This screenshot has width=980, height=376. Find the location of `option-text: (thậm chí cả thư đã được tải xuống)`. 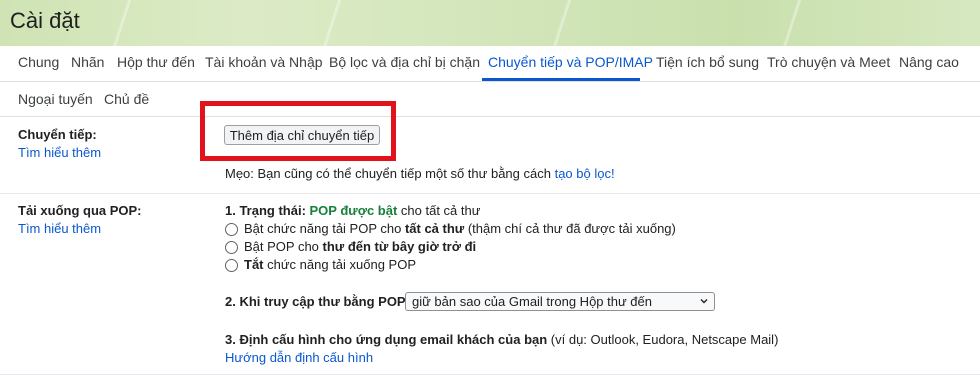

option-text: (thậm chí cả thư đã được tải xuống) is located at coordinates (570, 228).